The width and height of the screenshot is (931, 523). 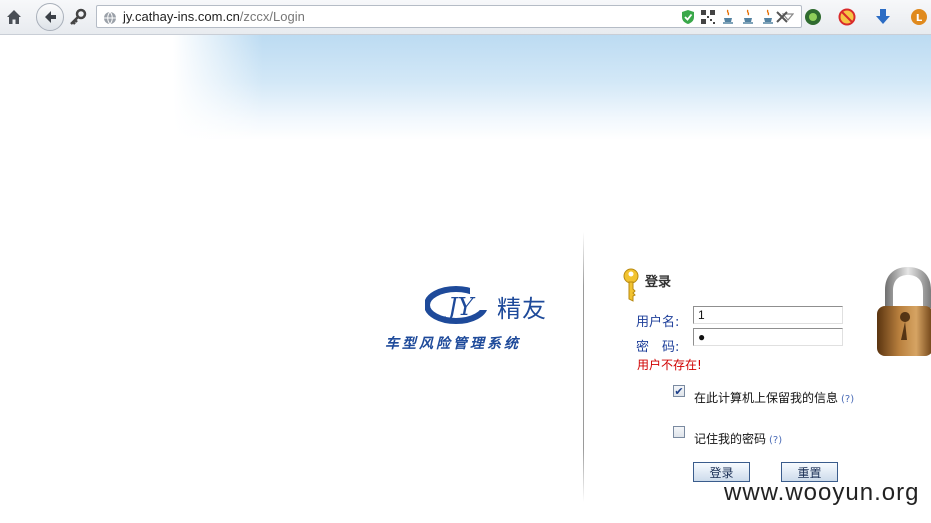 What do you see at coordinates (768, 337) in the screenshot?
I see `password-input: ●` at bounding box center [768, 337].